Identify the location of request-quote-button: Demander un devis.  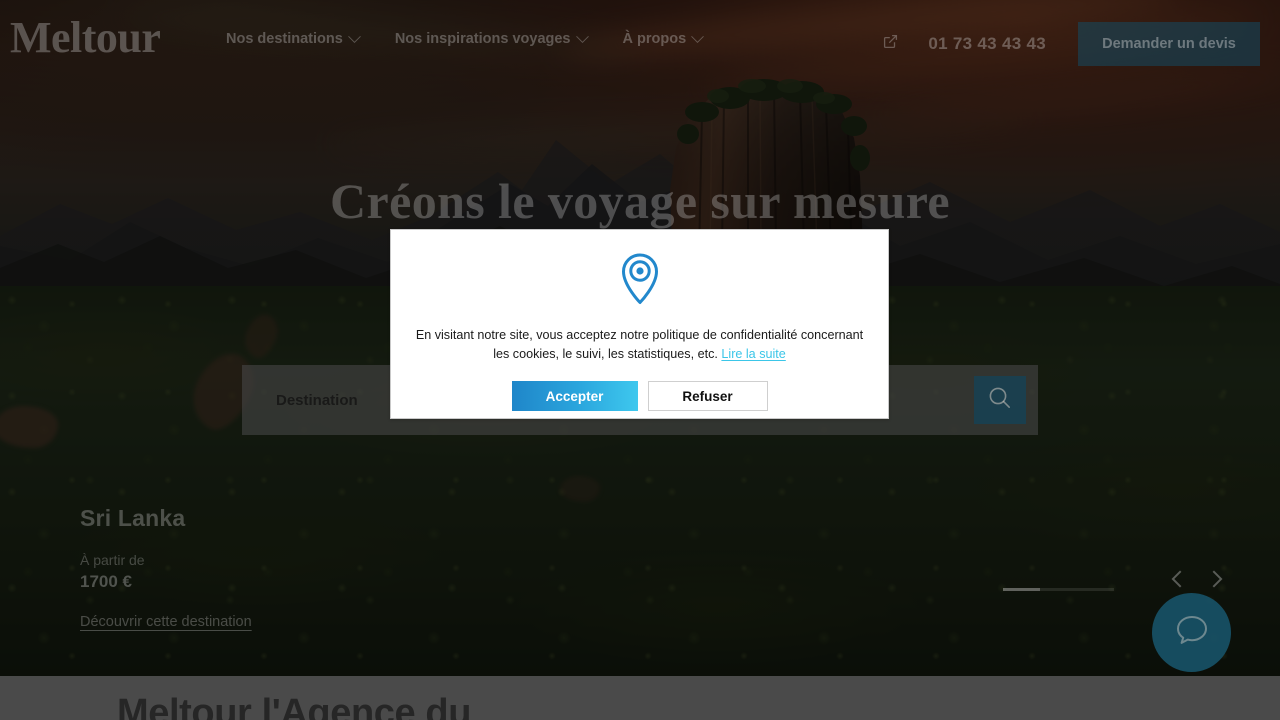
(1169, 44).